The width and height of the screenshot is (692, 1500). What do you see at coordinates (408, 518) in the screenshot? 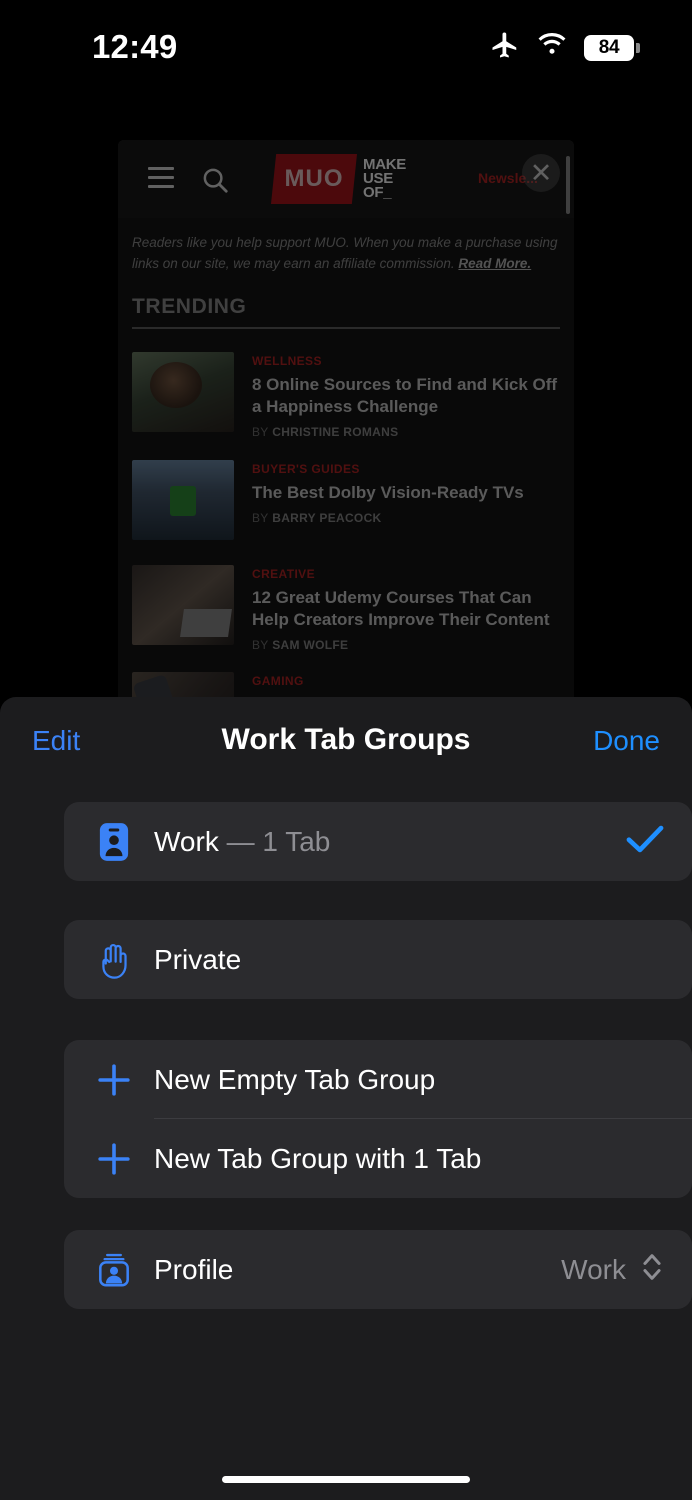
I see `article-byline: BY BARRY PEACOCK` at bounding box center [408, 518].